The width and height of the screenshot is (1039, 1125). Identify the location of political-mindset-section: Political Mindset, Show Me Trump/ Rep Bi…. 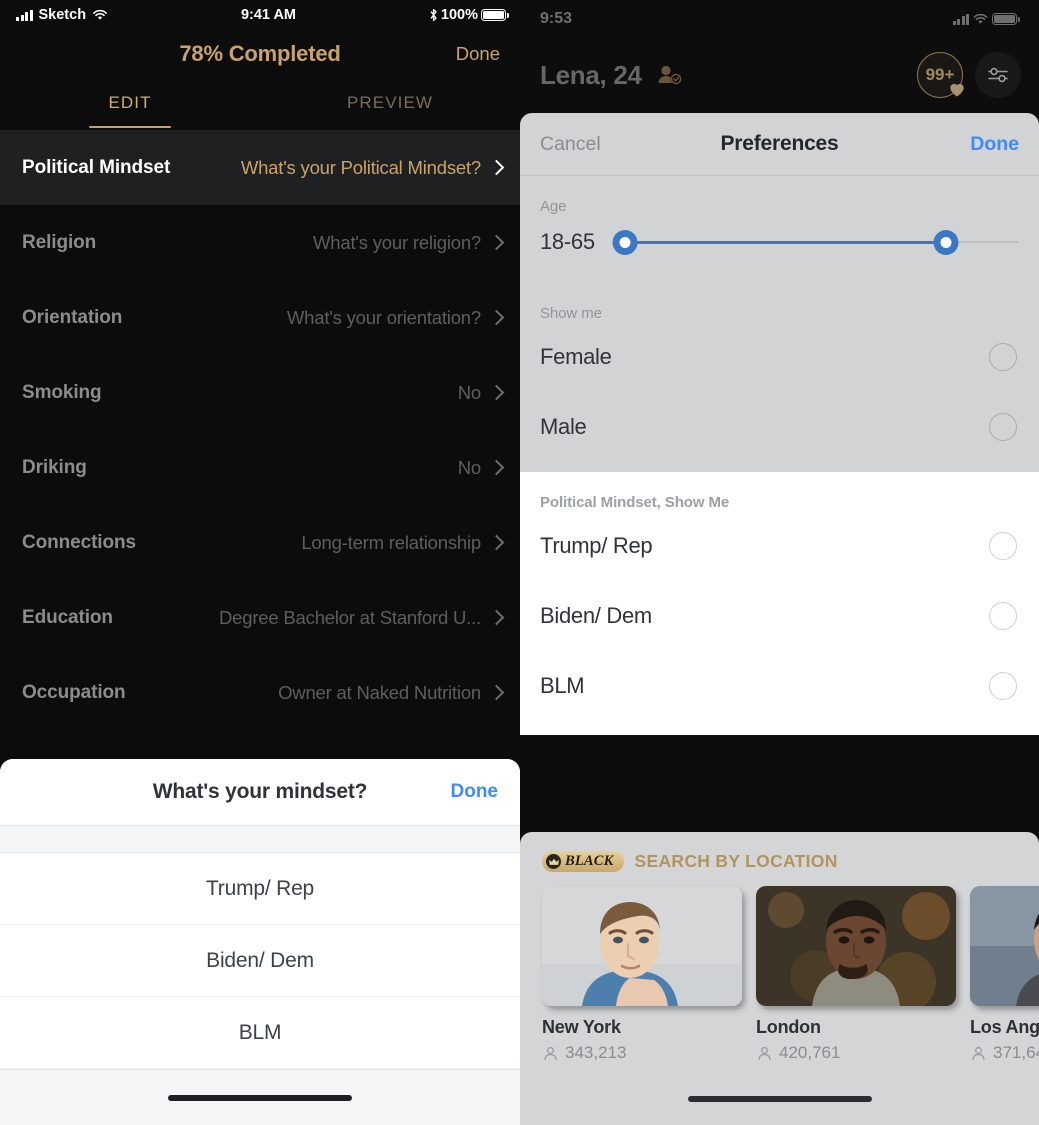
(779, 603).